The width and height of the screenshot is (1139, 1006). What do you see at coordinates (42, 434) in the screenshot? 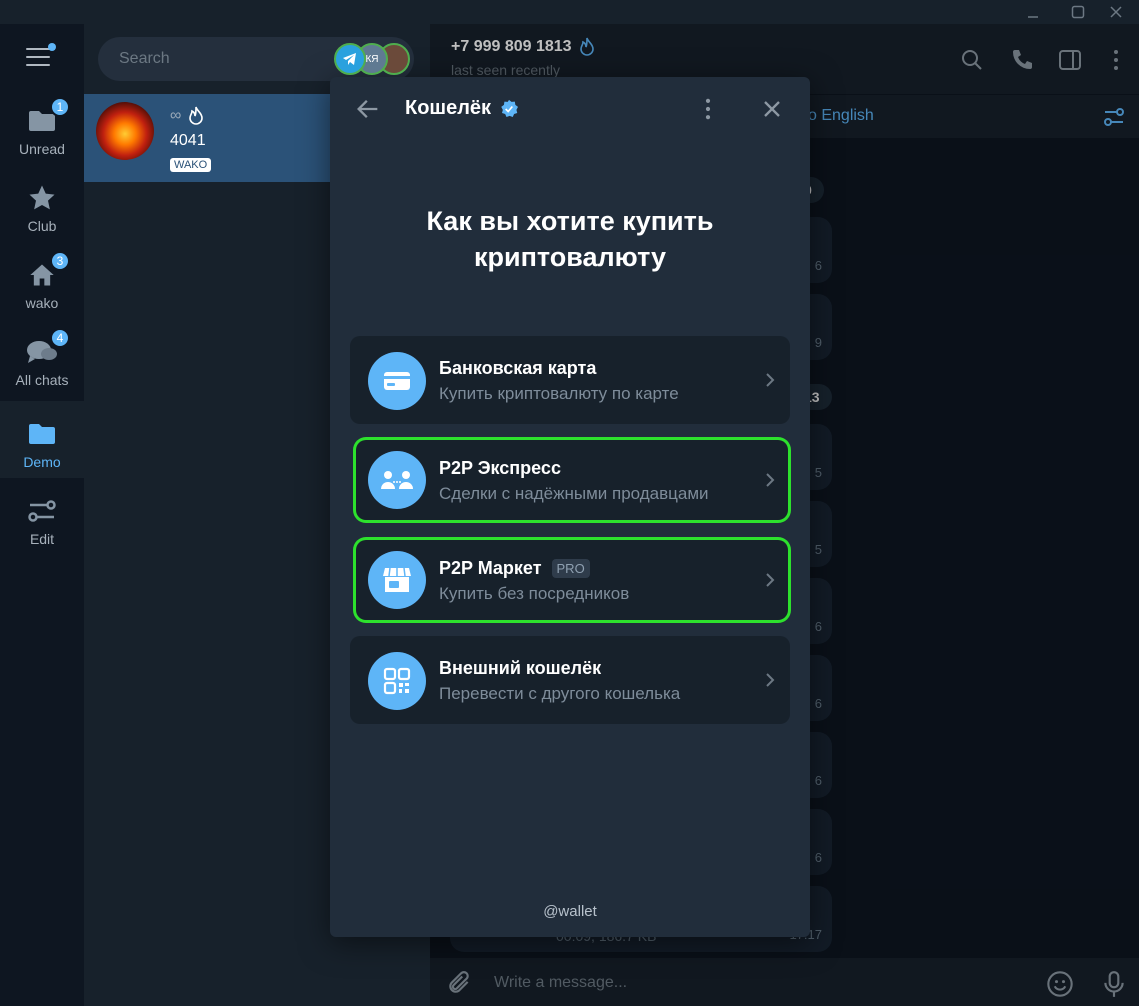
I see `folder-icon` at bounding box center [42, 434].